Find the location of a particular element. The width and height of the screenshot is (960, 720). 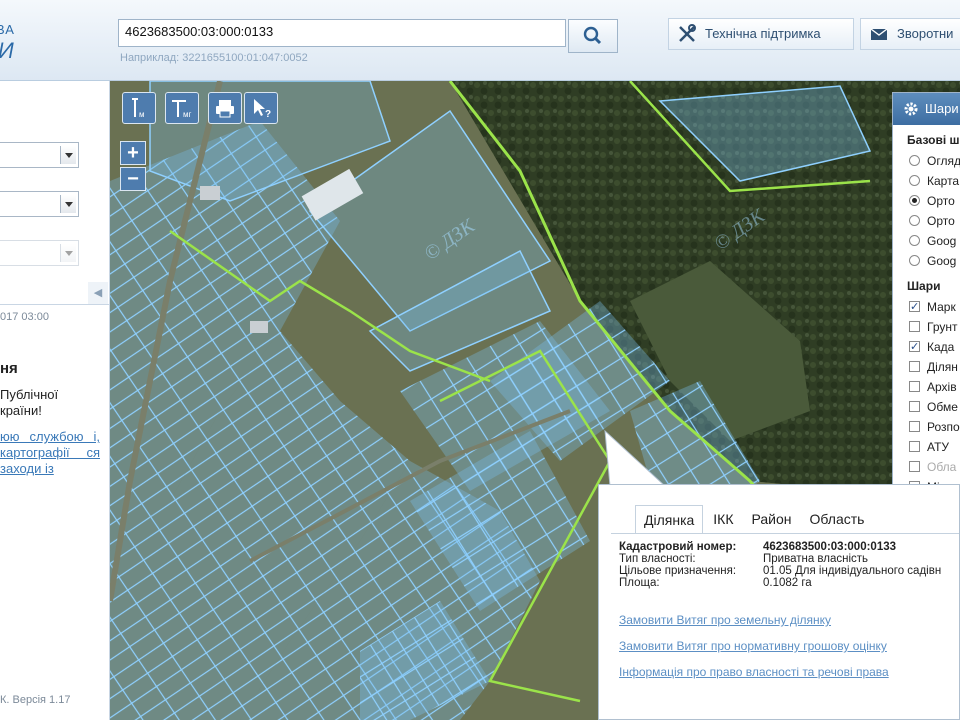

pointer-help-icon: ? is located at coordinates (262, 109).